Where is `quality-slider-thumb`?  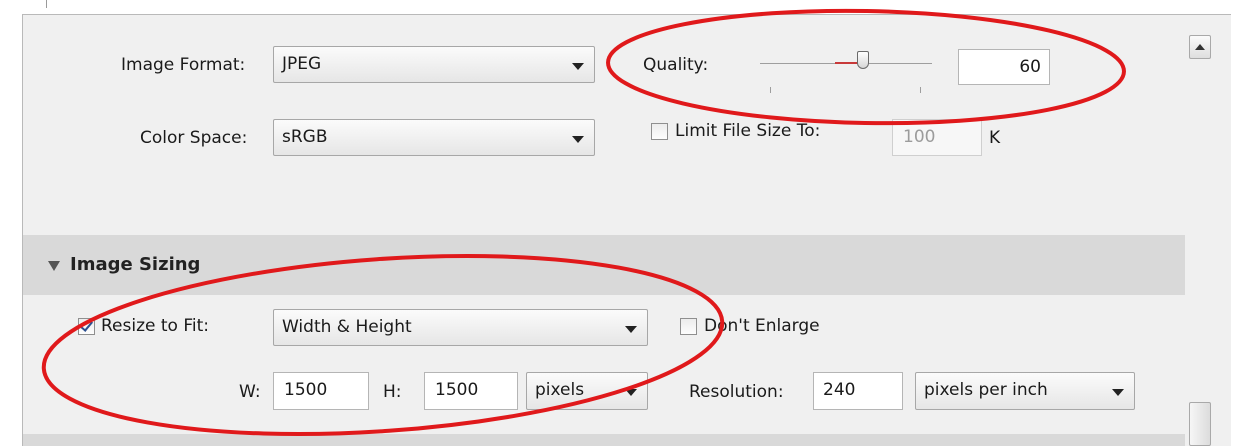 quality-slider-thumb is located at coordinates (863, 60).